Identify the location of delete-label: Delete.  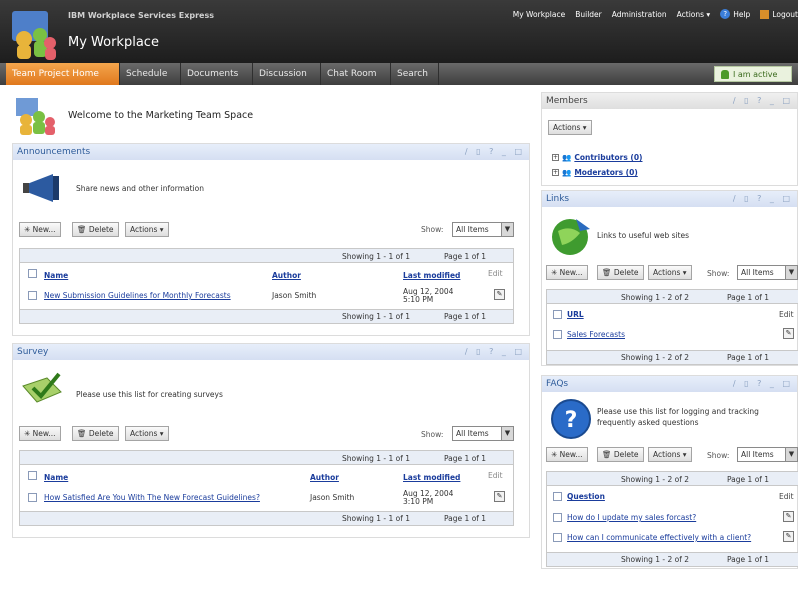
(101, 229).